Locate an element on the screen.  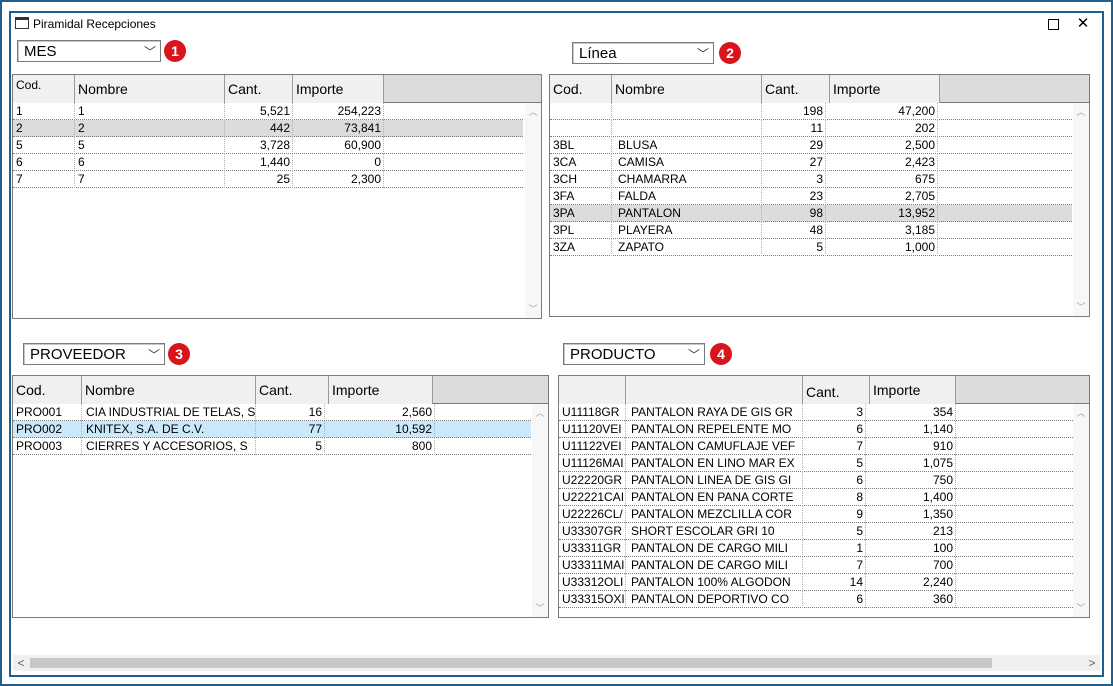
proveedor-combo: PROVEEDOR ﹀ is located at coordinates (94, 354).